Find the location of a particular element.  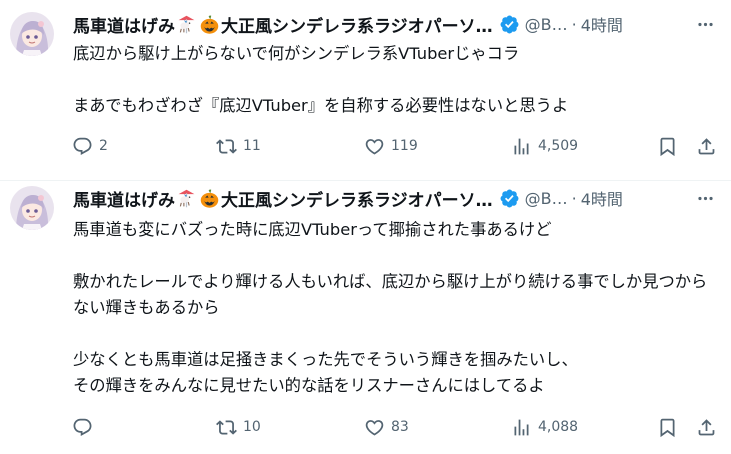

tweet-paragraph: 少なくとも馬車道は足掻きまくった先でそういう輝きを掴みたいし、 is located at coordinates (325, 359).